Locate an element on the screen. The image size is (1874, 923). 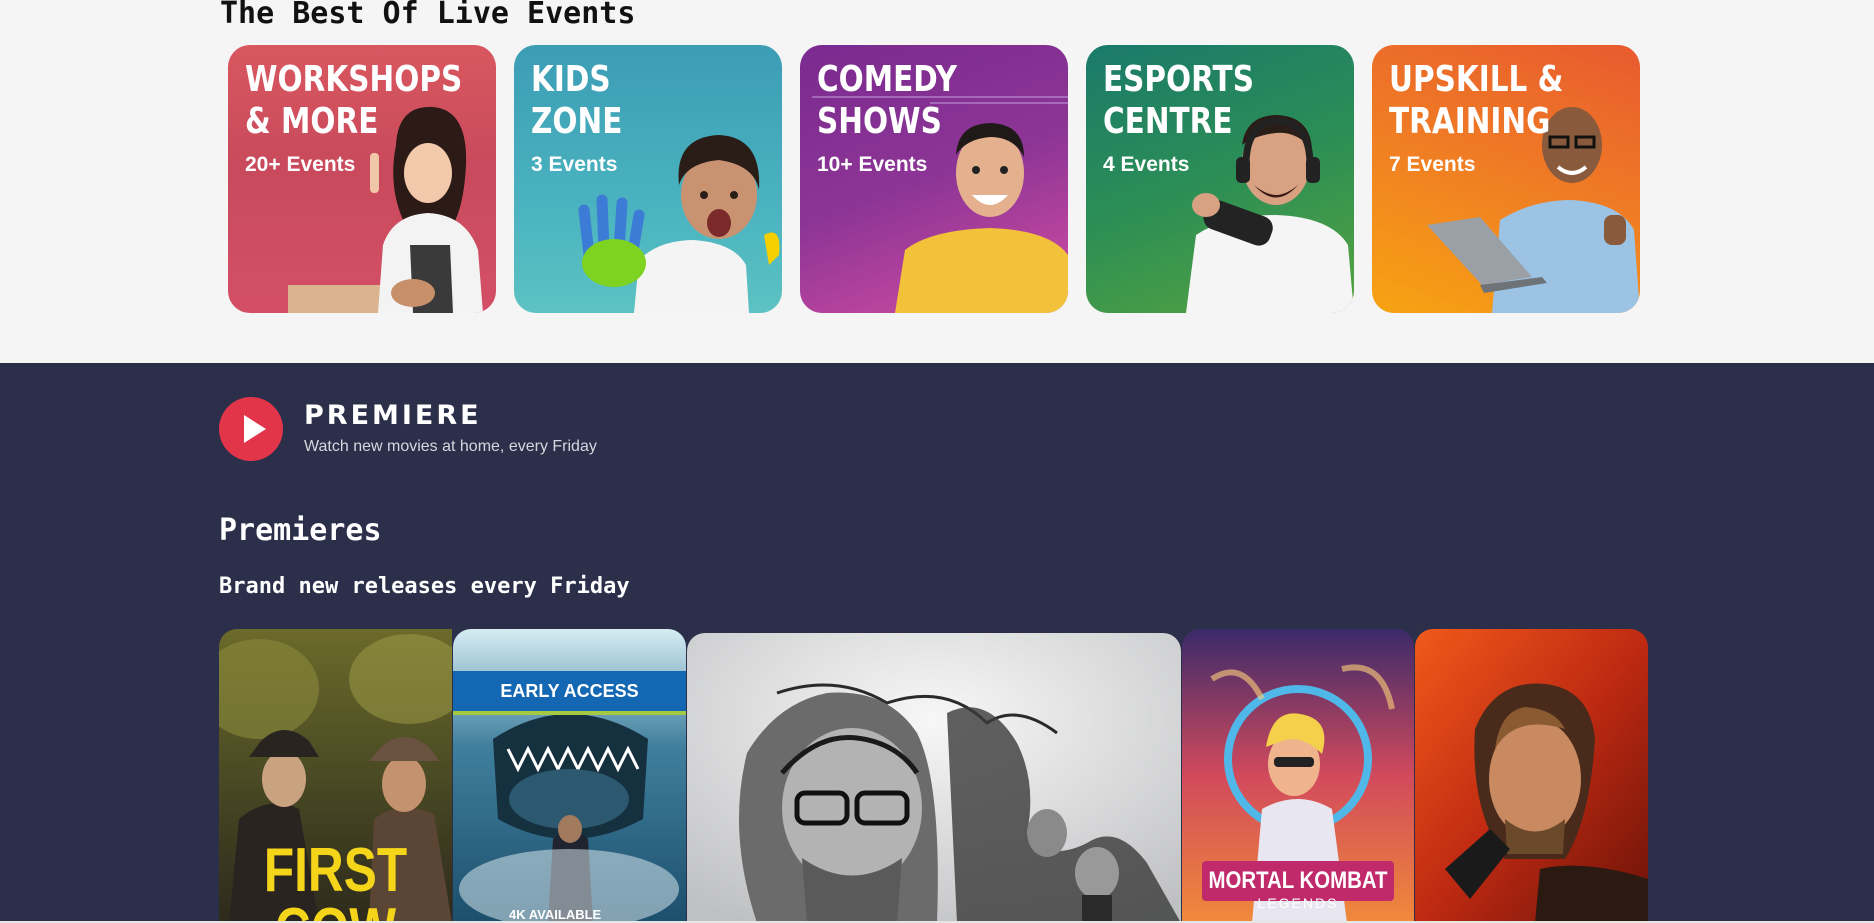
poster-subtitle-text: LEGENDS is located at coordinates (1298, 903).